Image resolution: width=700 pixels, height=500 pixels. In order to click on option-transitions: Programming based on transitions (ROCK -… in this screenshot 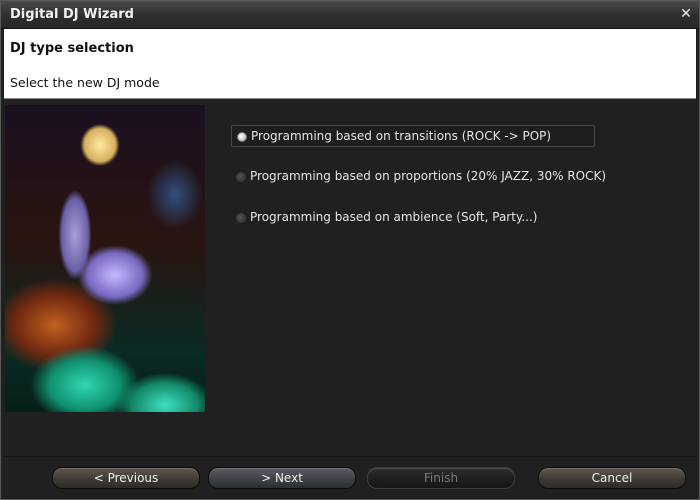, I will do `click(413, 136)`.